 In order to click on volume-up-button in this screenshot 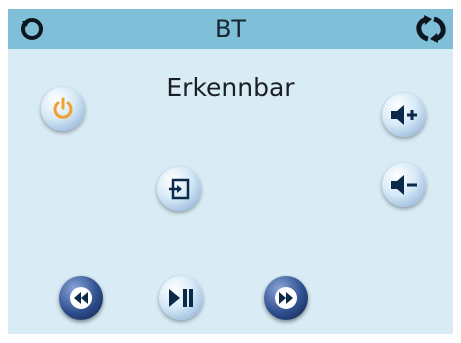, I will do `click(404, 115)`.